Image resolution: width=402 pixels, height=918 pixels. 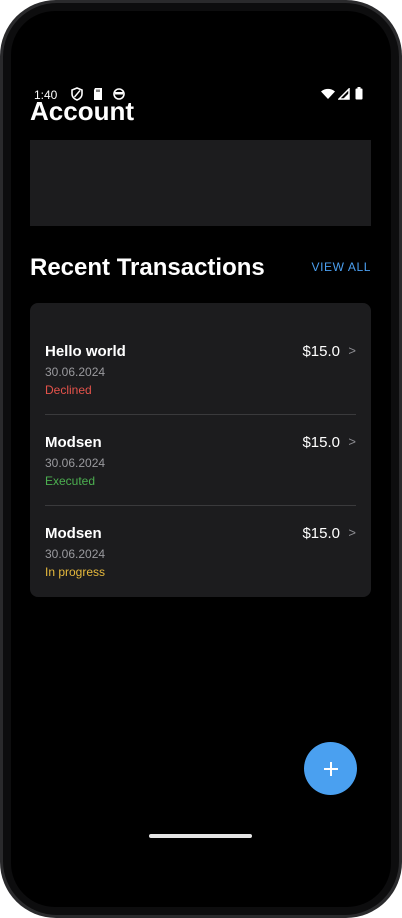 I want to click on transaction-name: Hello world, so click(x=85, y=351).